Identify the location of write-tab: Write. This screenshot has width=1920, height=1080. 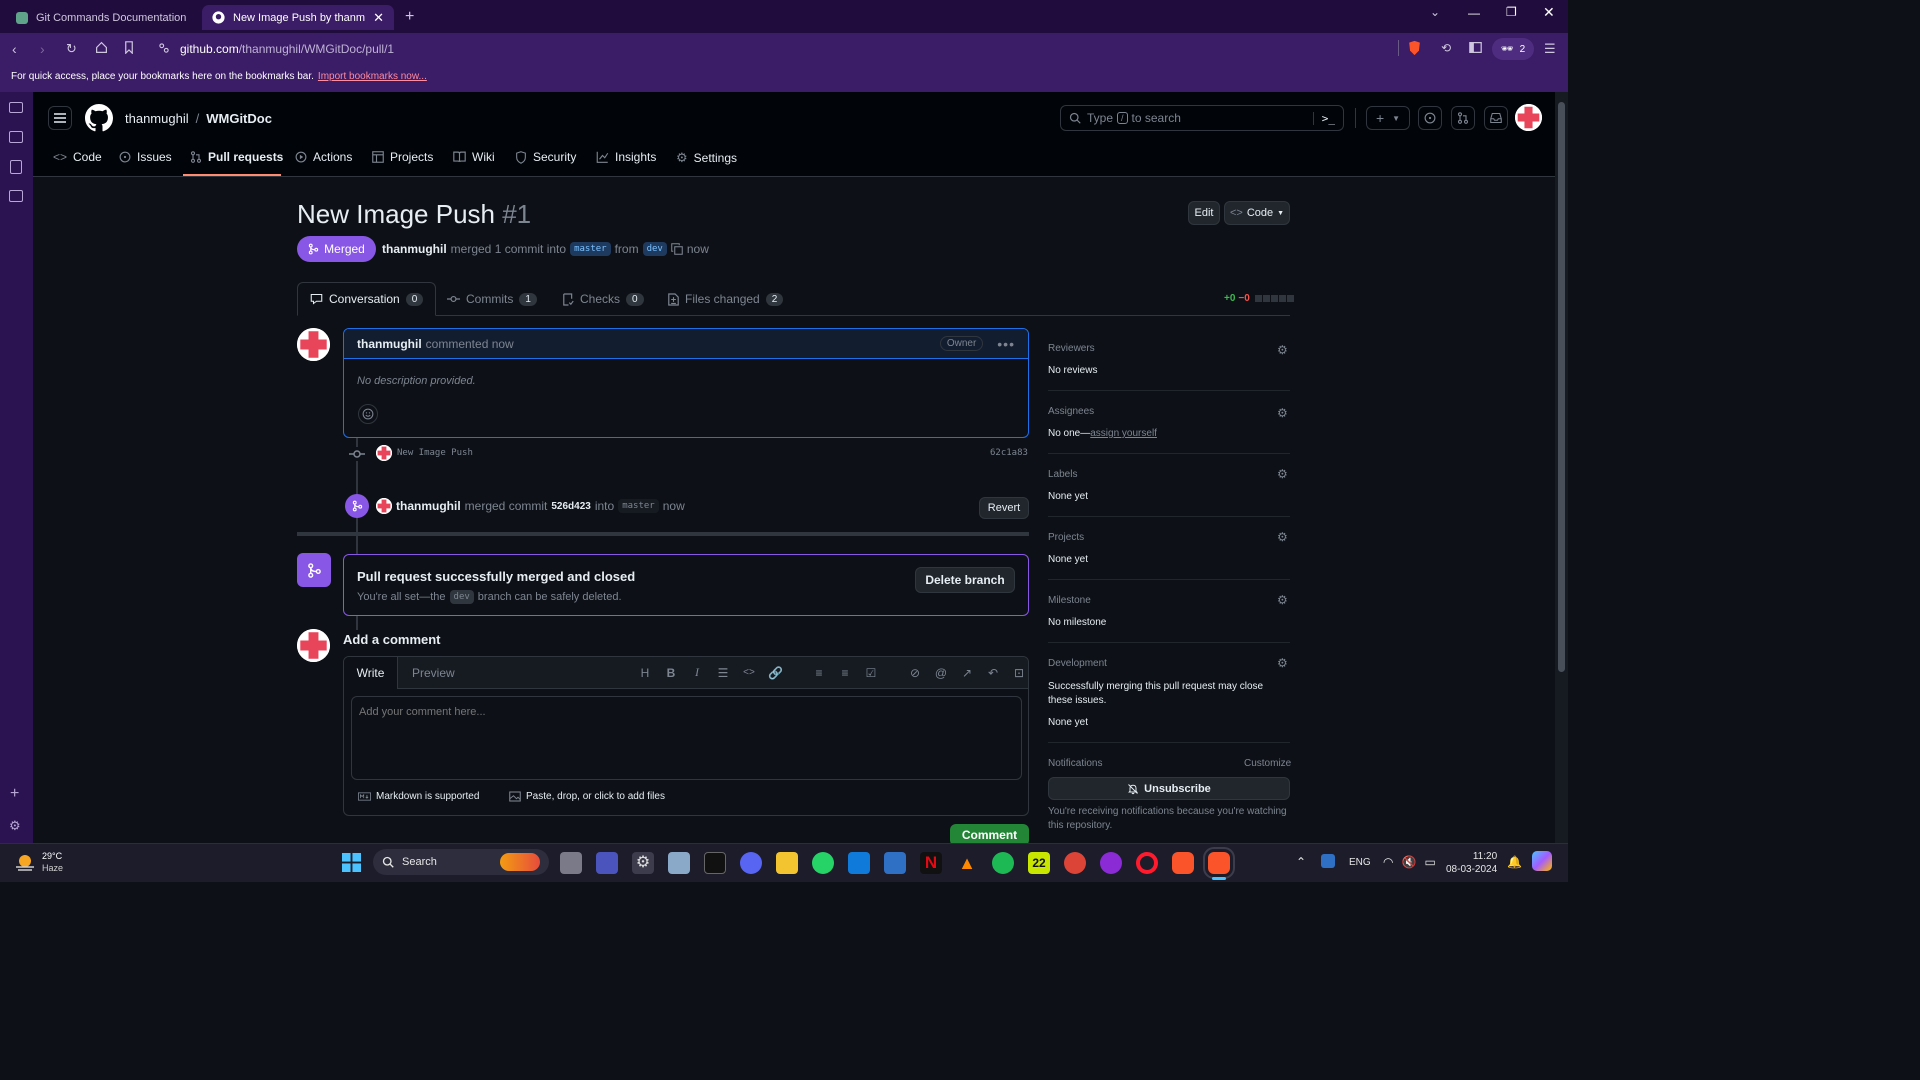
(371, 673).